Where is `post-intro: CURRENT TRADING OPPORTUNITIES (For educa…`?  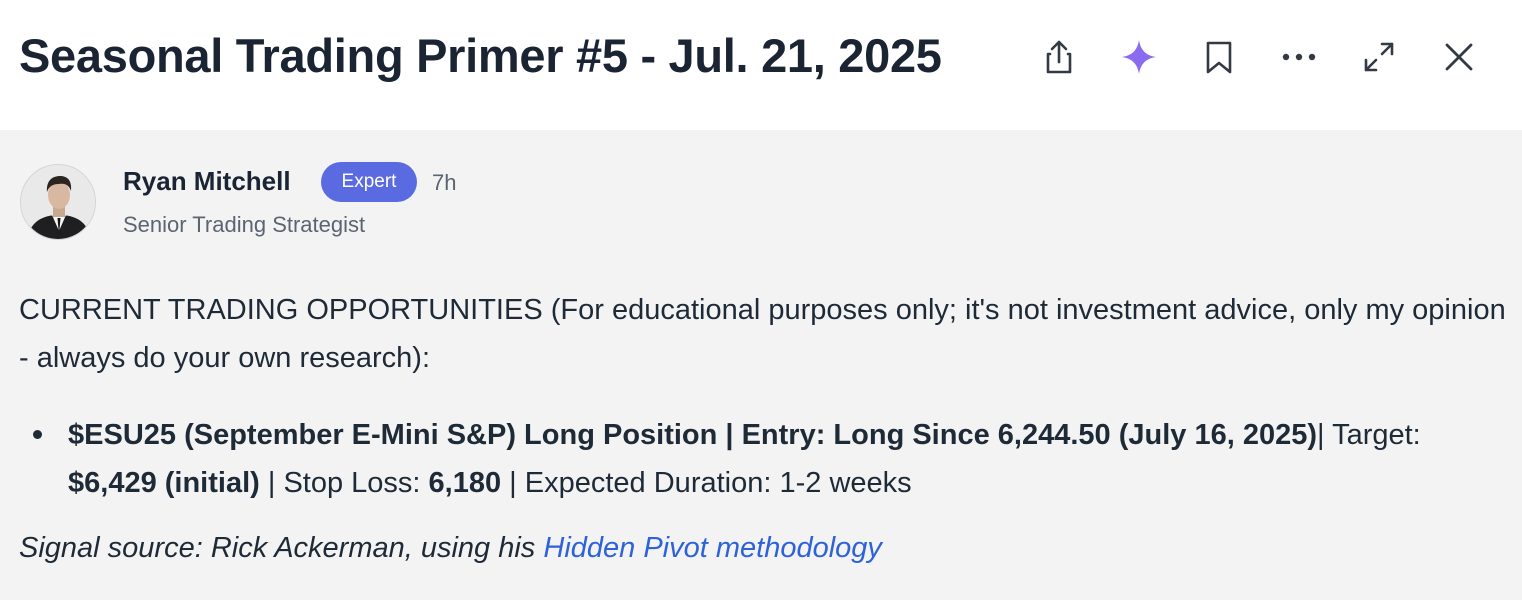 post-intro: CURRENT TRADING OPPORTUNITIES (For educa… is located at coordinates (762, 334).